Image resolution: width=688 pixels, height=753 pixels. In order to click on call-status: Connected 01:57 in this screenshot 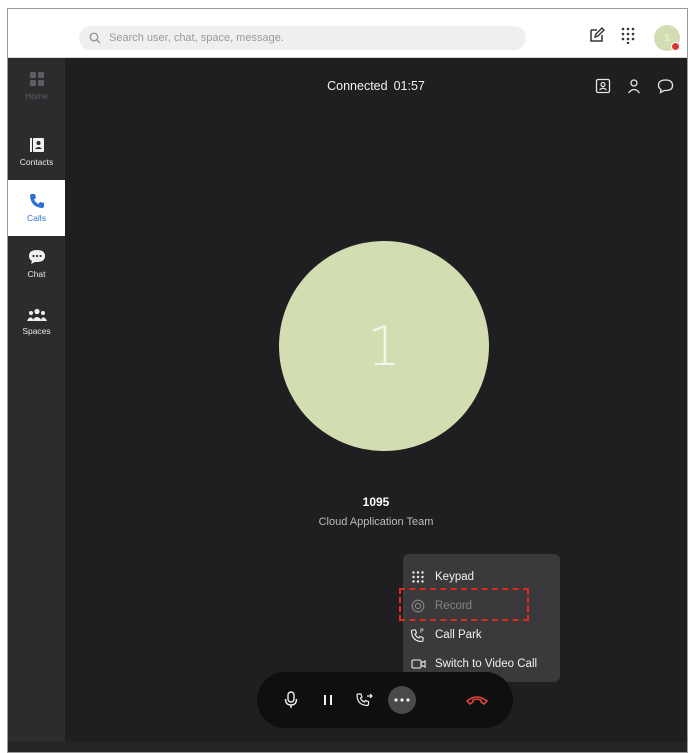, I will do `click(376, 86)`.